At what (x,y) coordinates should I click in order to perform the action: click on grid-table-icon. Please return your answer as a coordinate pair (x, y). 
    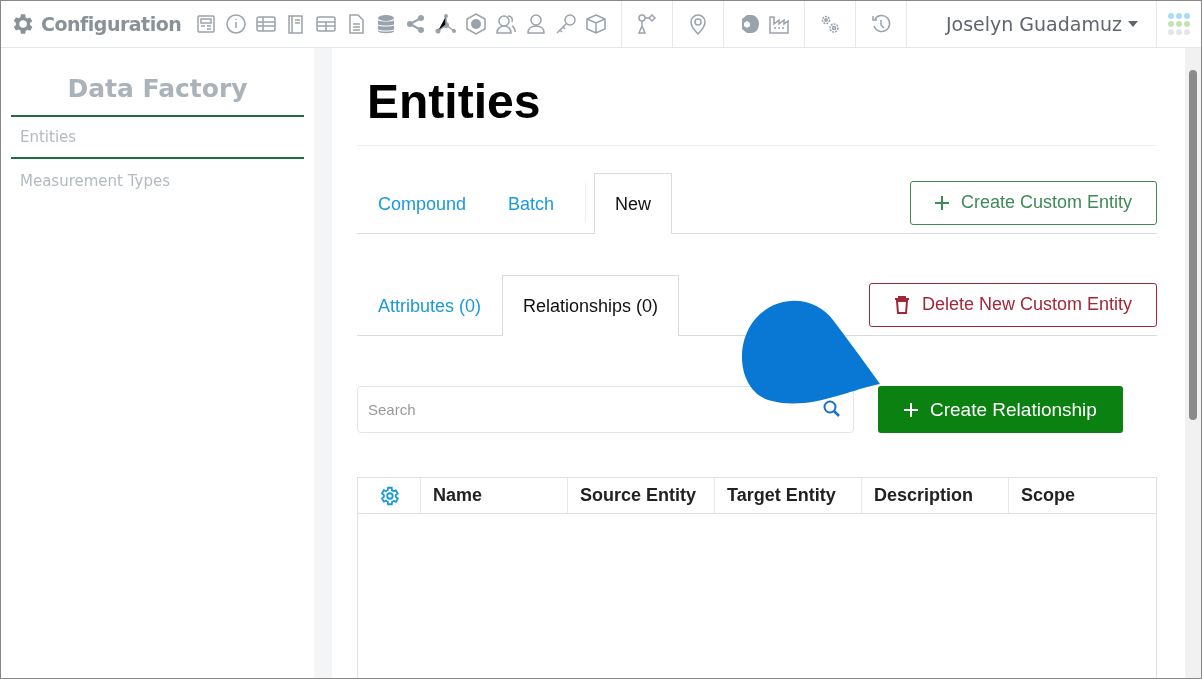
    Looking at the image, I should click on (326, 24).